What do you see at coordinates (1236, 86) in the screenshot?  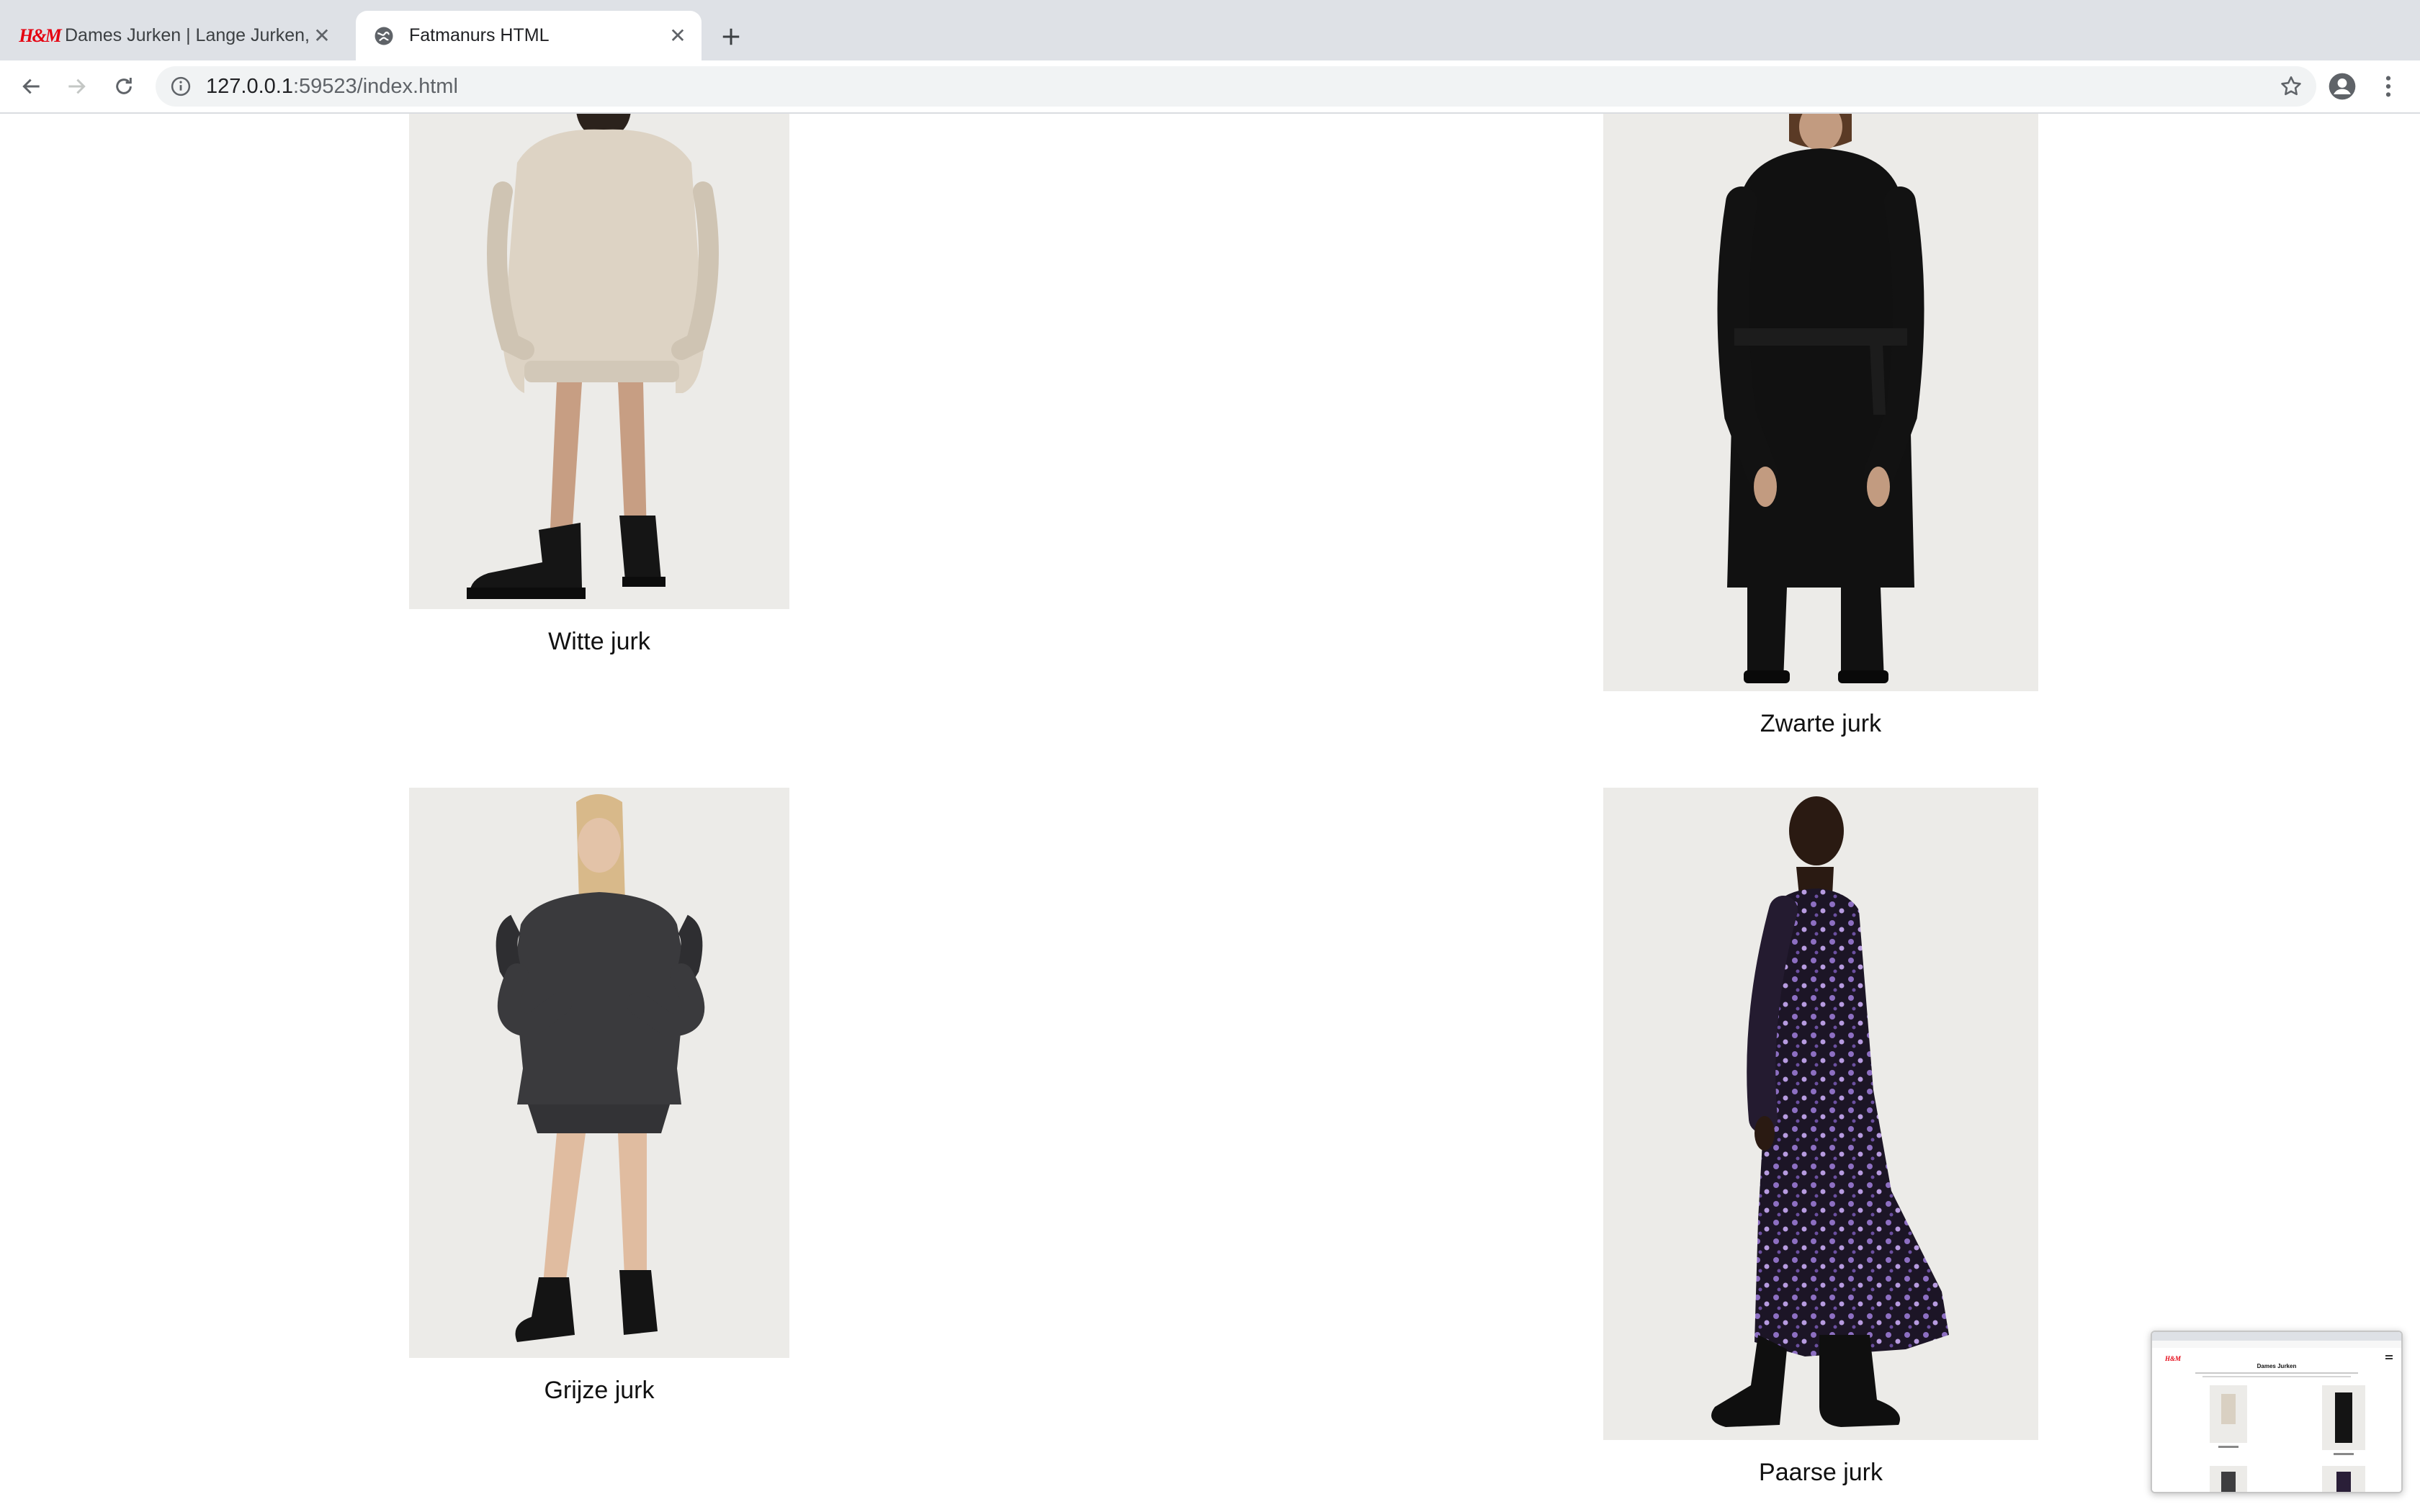 I see `address-bar: 127.0.0.1:59523/index.html` at bounding box center [1236, 86].